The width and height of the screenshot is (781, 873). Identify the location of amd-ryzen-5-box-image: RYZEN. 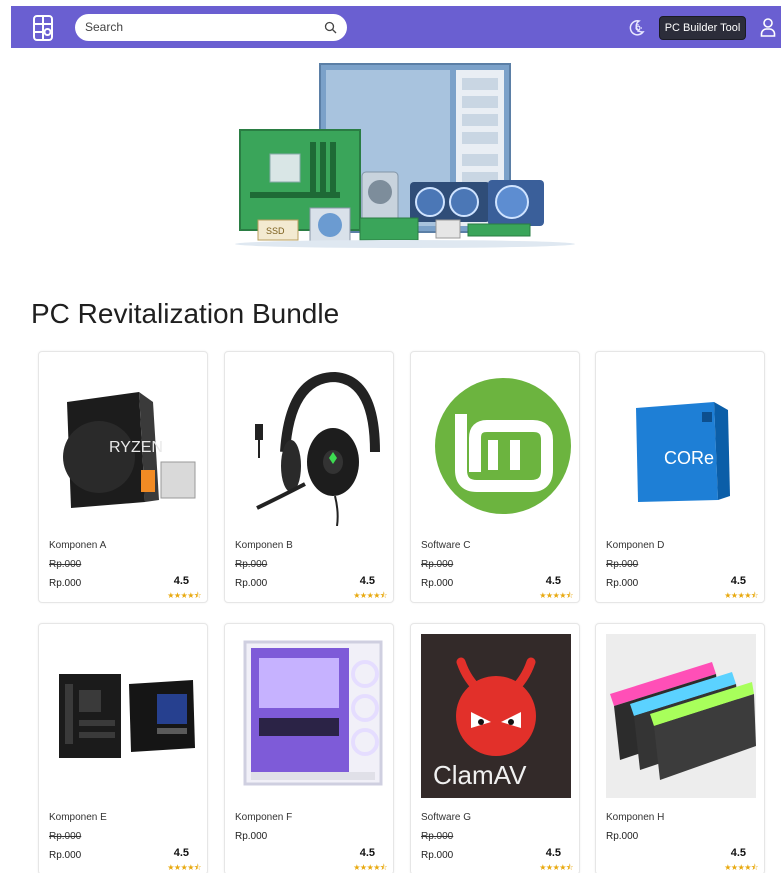
(124, 444).